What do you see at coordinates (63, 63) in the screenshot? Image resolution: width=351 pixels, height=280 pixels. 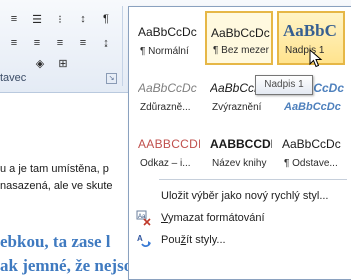 I see `borders-icon: ⊞` at bounding box center [63, 63].